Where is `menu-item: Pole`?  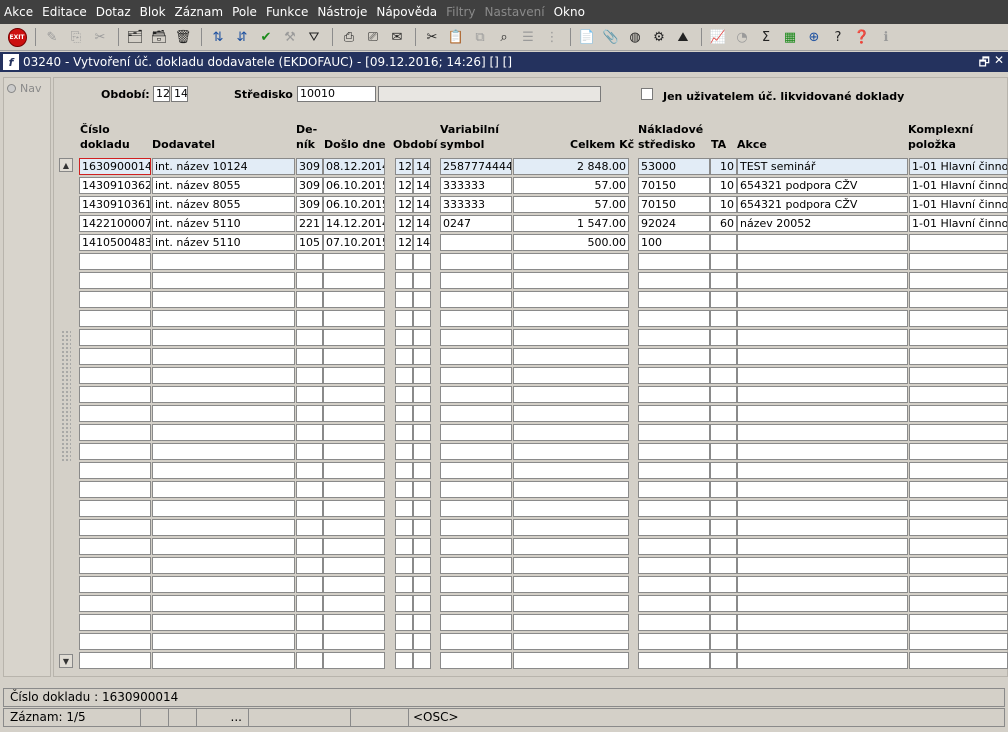 menu-item: Pole is located at coordinates (244, 12).